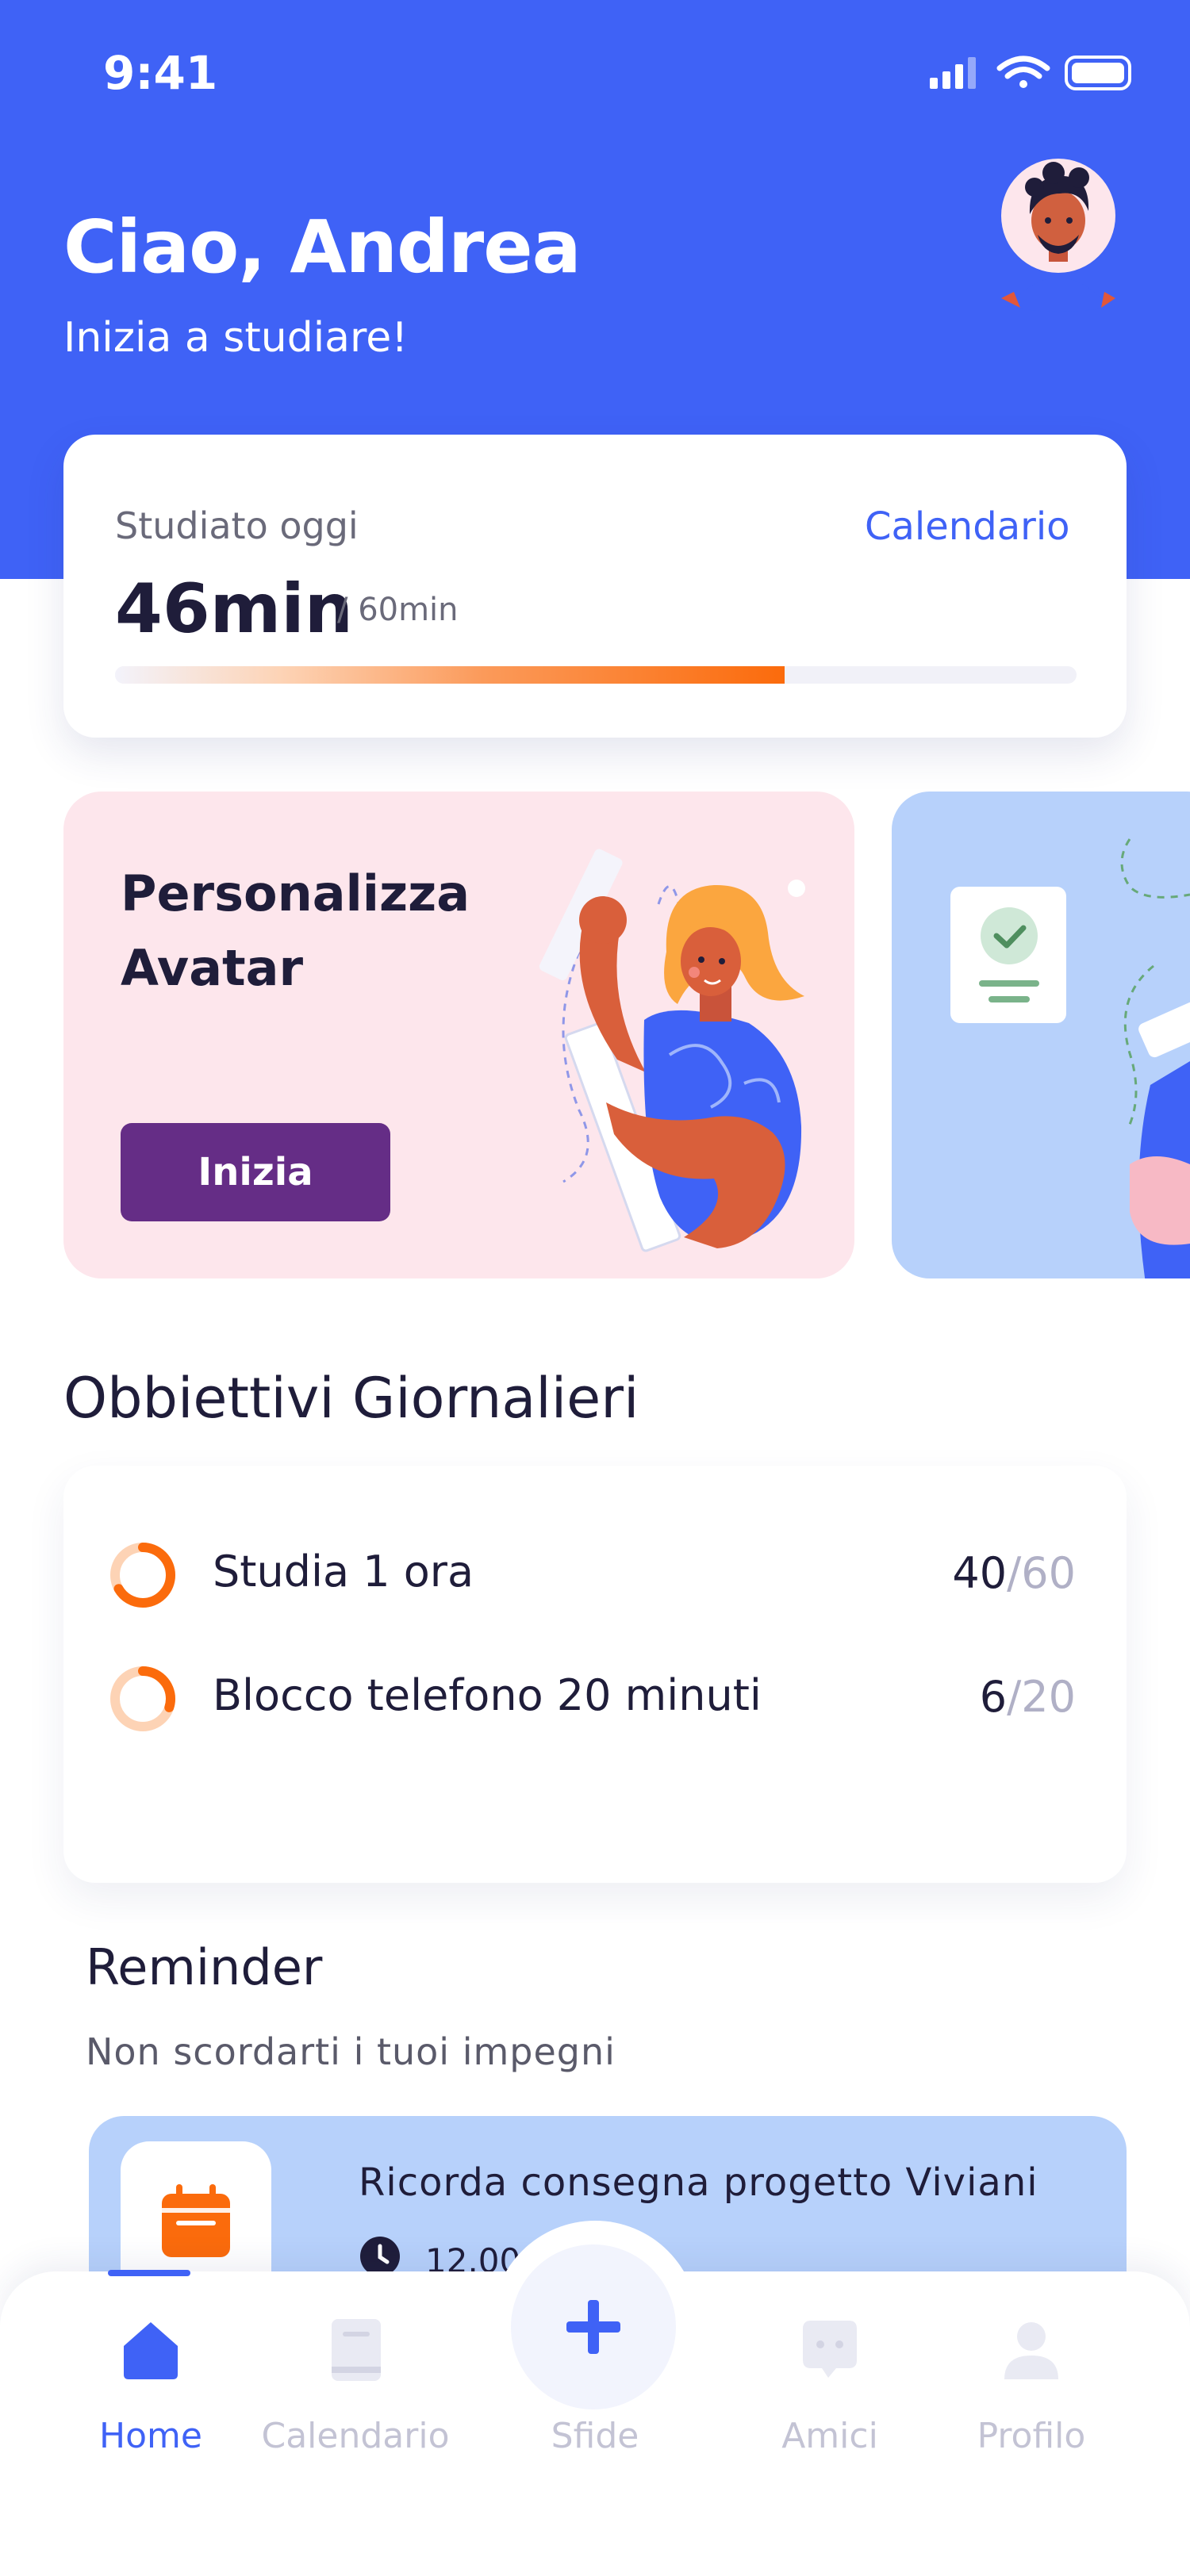  Describe the element at coordinates (1031, 2436) in the screenshot. I see `nav-label: Profilo` at that location.